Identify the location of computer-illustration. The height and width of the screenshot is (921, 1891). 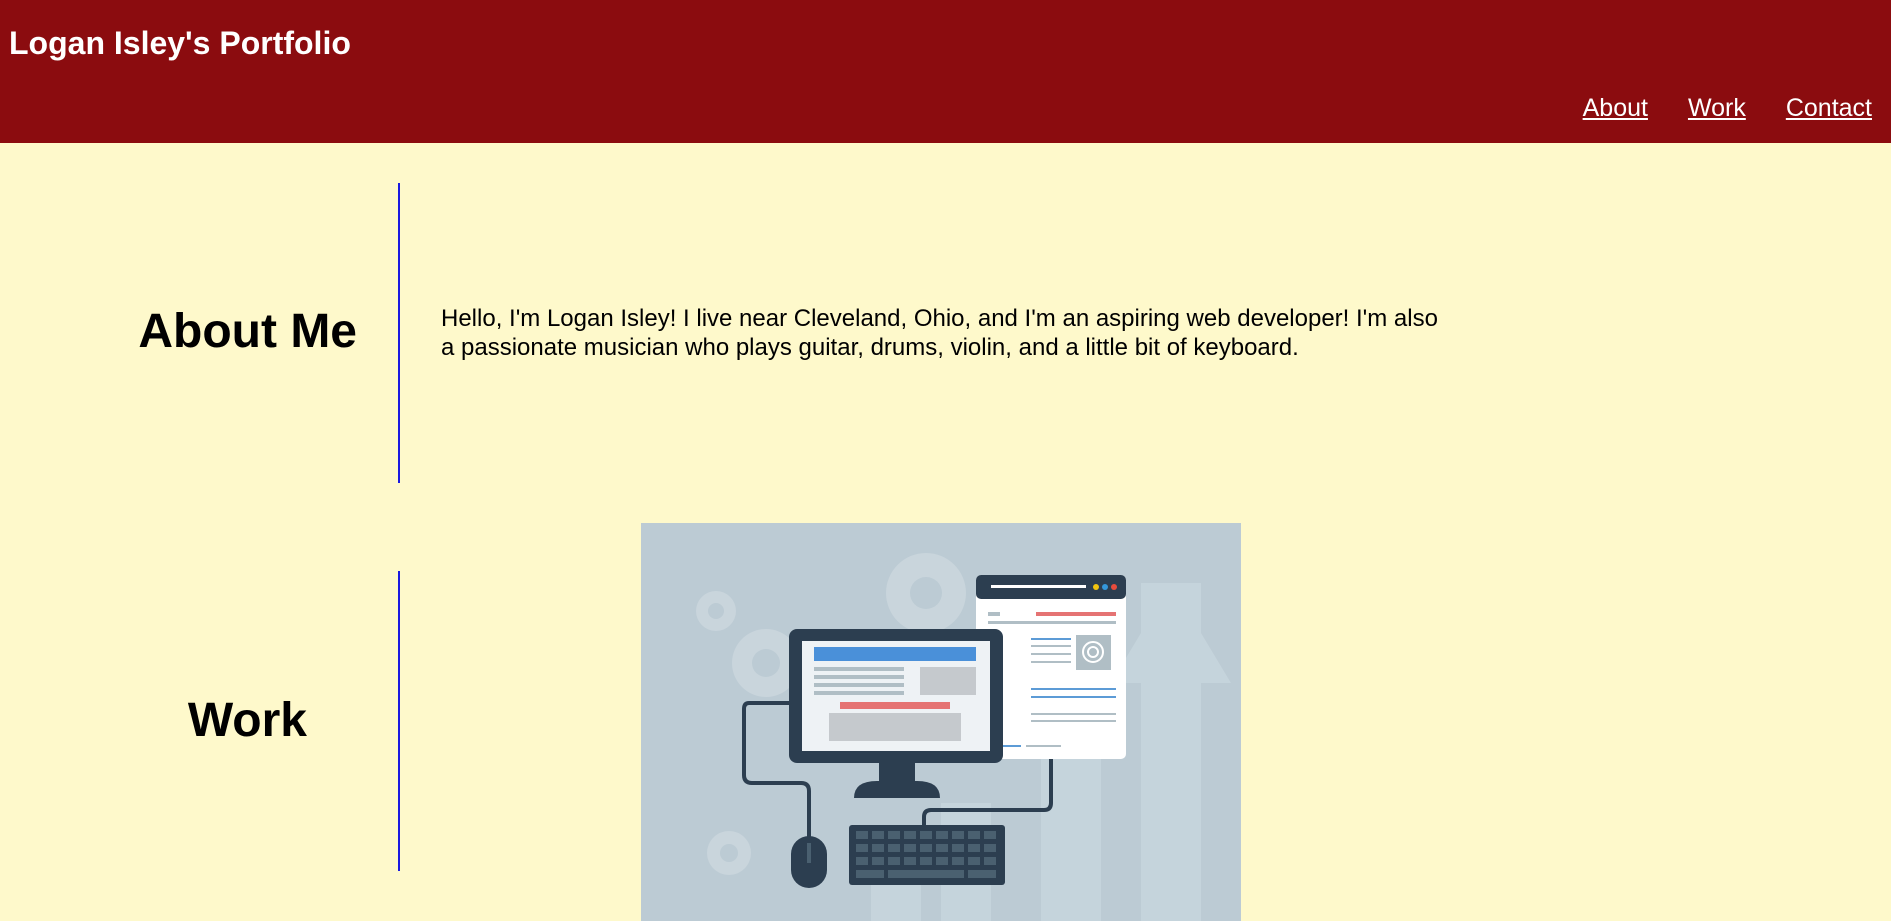
(963, 737).